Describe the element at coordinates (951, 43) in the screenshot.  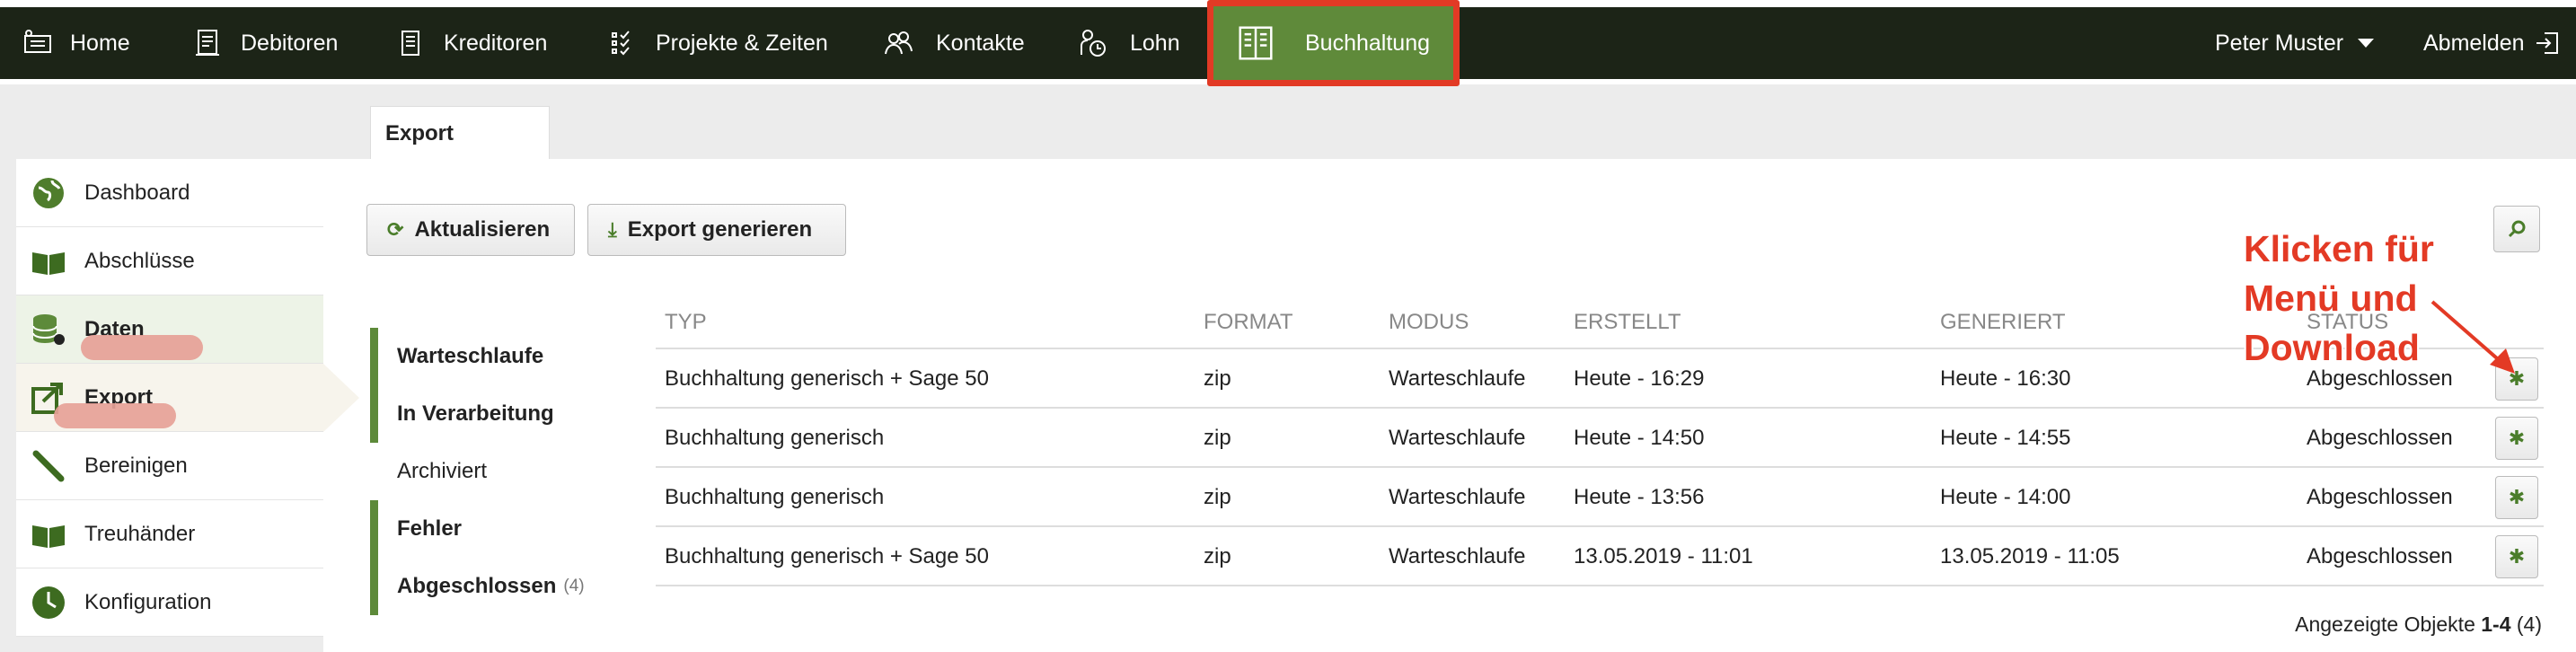
I see `nav-kontakte: Kontakte` at that location.